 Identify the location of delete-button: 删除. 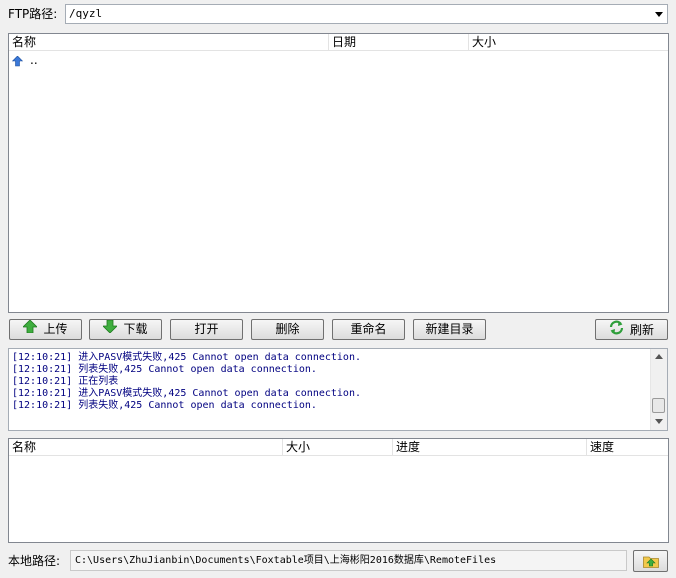
(287, 329).